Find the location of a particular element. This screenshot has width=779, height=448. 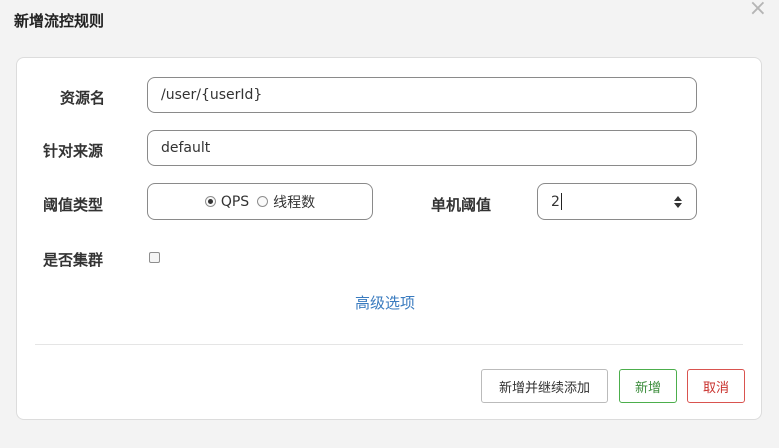

single-threshold-input: 2 is located at coordinates (617, 201).